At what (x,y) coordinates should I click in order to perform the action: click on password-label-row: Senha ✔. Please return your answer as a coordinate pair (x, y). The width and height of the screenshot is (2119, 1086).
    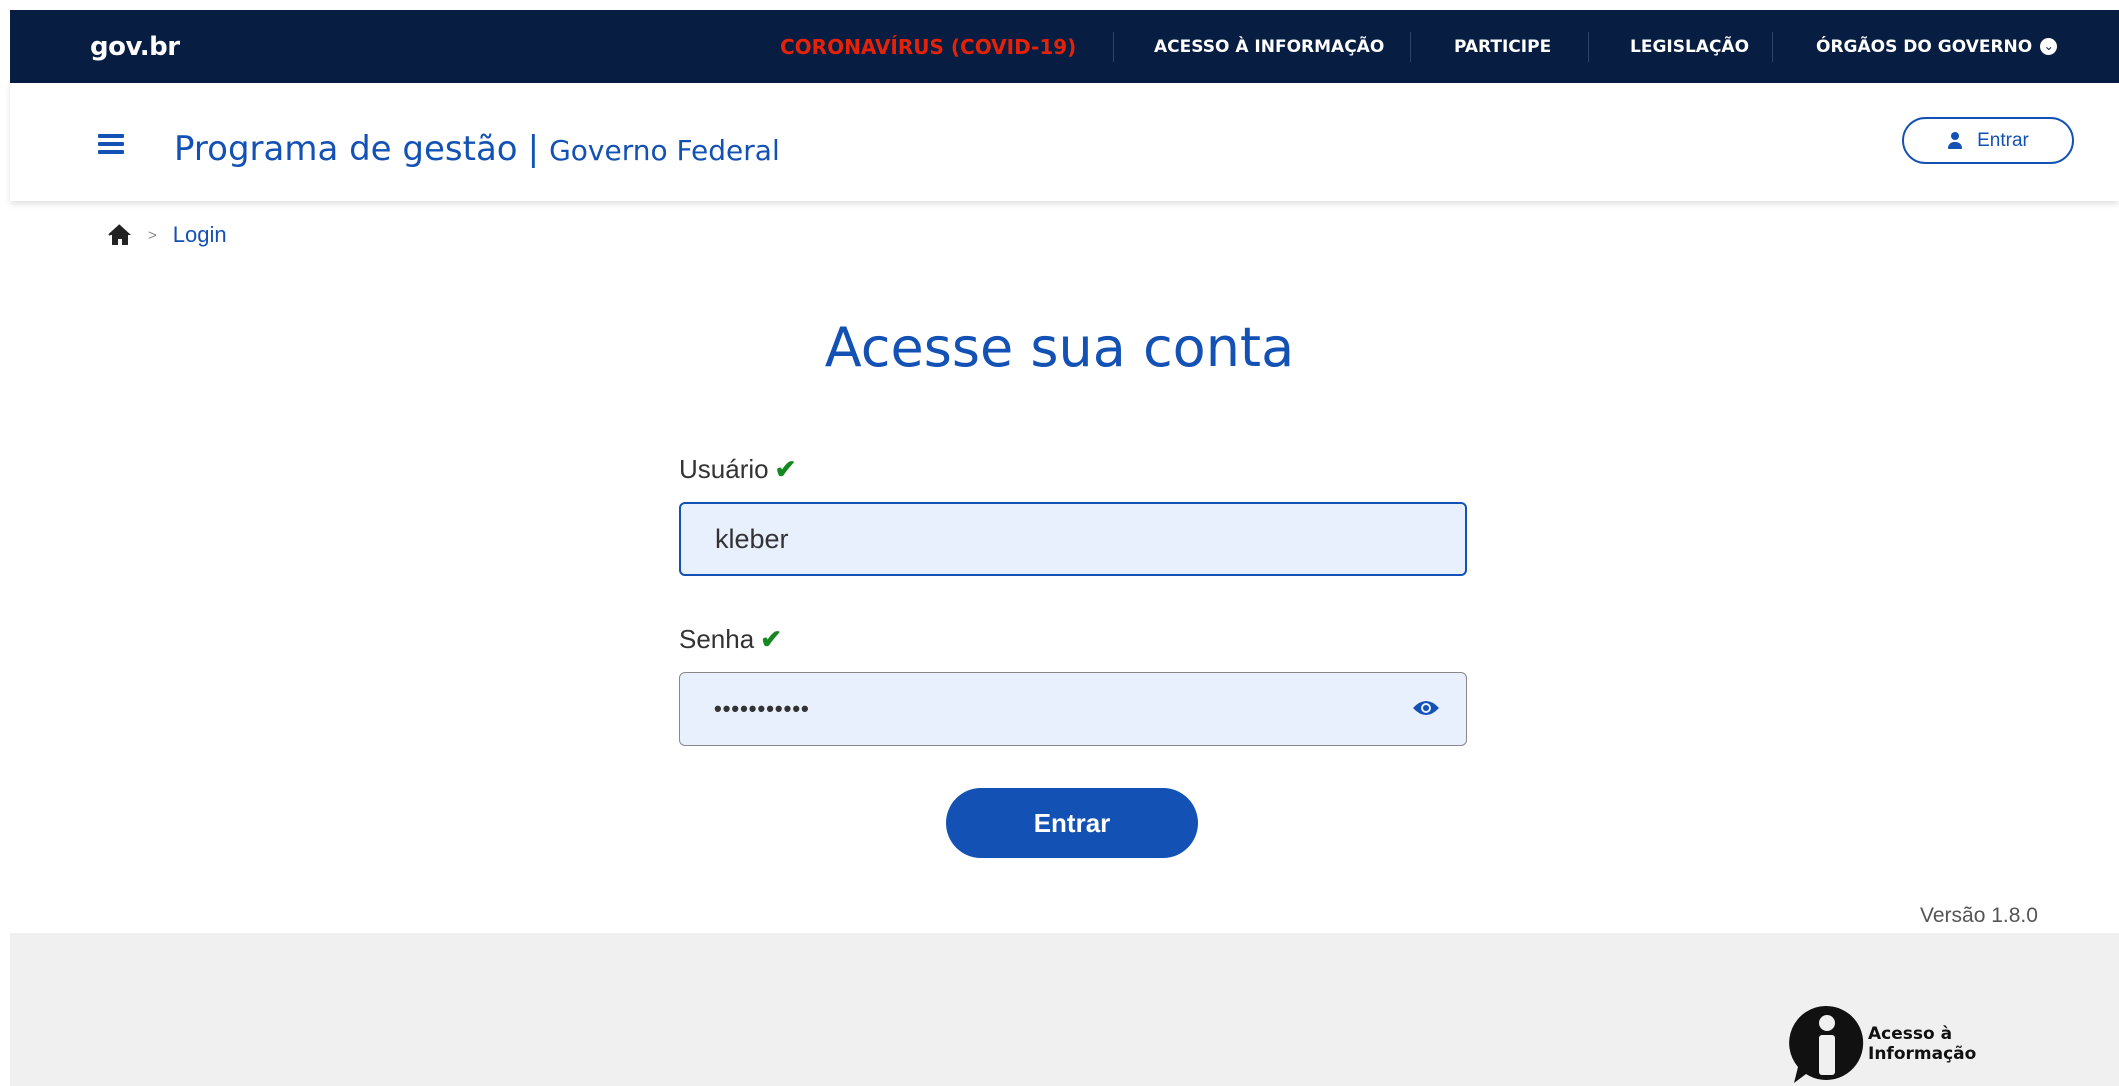
    Looking at the image, I should click on (730, 639).